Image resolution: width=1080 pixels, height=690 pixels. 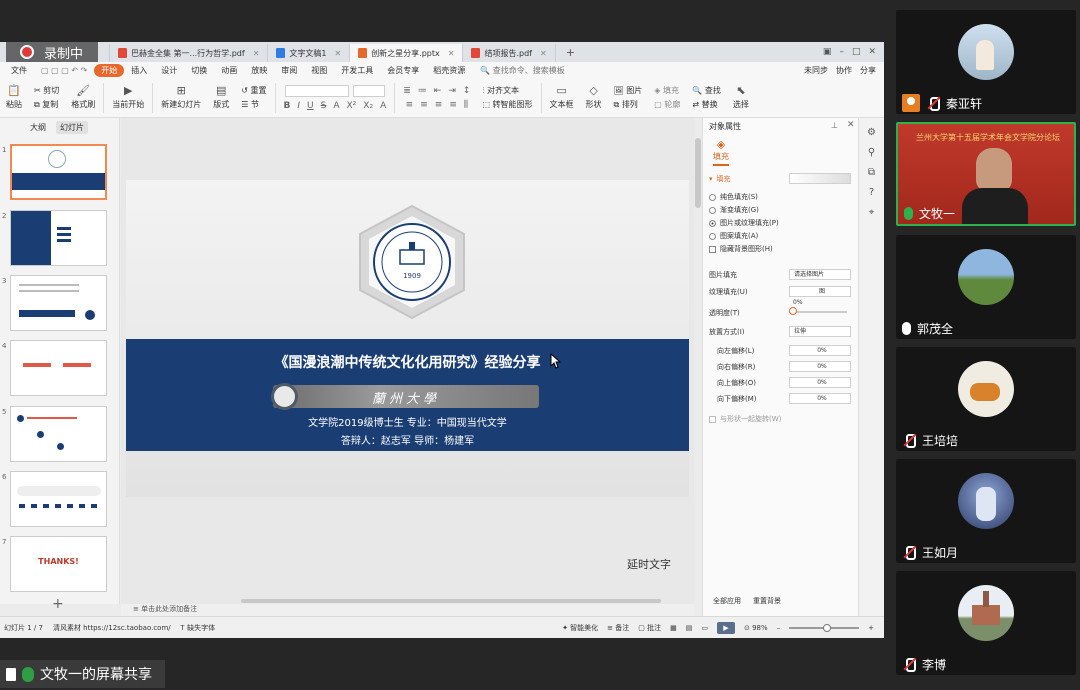 I want to click on zoom-slider, so click(x=824, y=627).